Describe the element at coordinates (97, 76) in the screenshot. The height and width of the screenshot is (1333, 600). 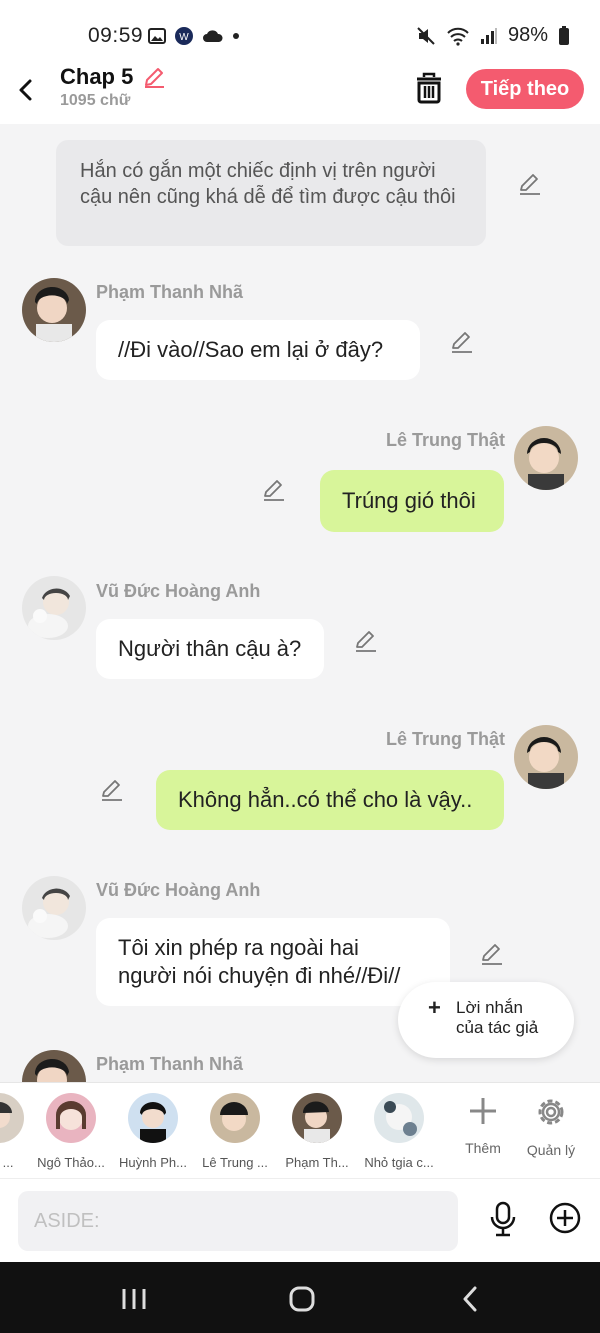
I see `chapter-title: Chap 5` at that location.